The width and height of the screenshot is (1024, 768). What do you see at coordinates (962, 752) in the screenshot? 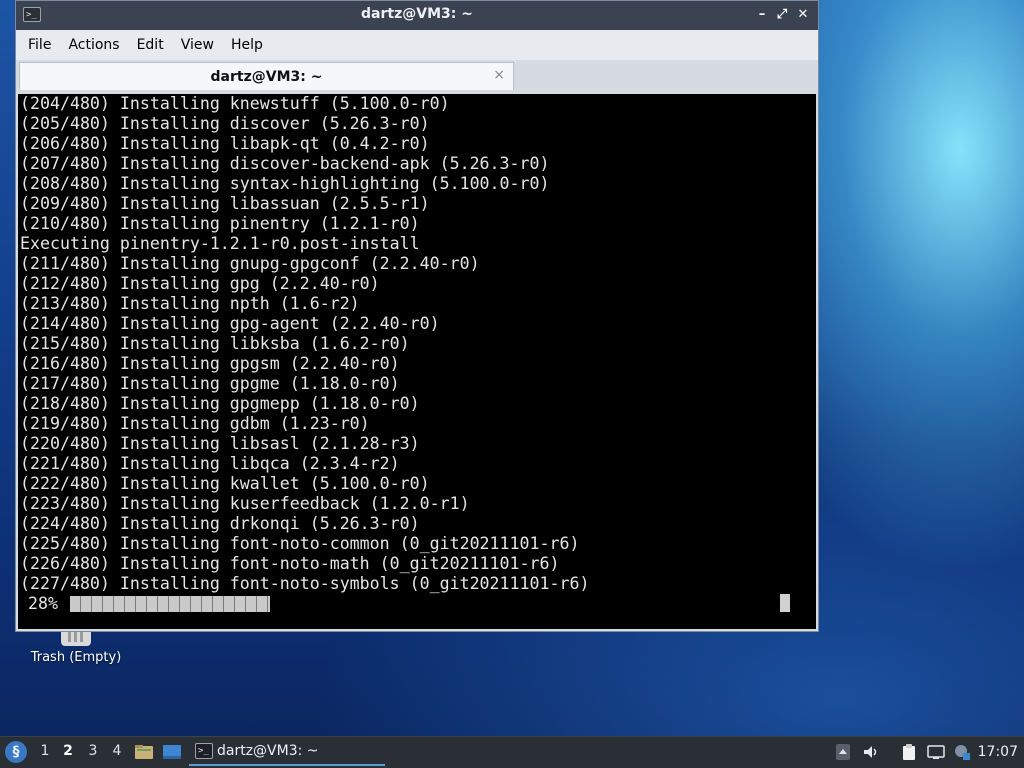
I see `updates-icon` at bounding box center [962, 752].